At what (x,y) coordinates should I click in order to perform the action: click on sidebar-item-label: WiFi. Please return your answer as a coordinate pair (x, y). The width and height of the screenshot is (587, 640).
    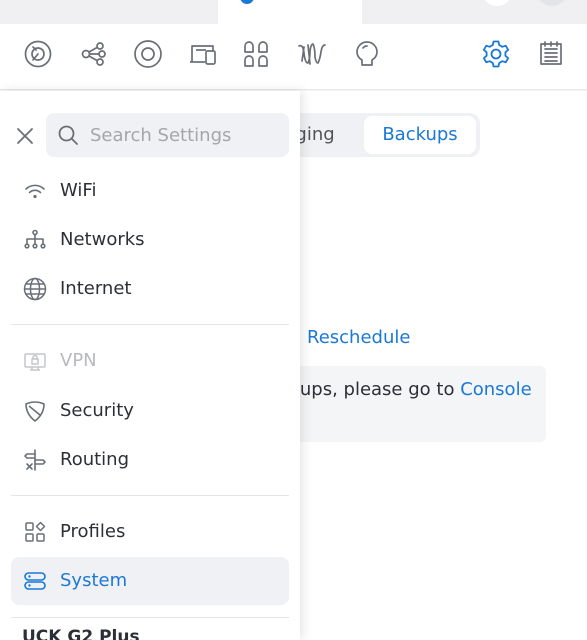
    Looking at the image, I should click on (78, 190).